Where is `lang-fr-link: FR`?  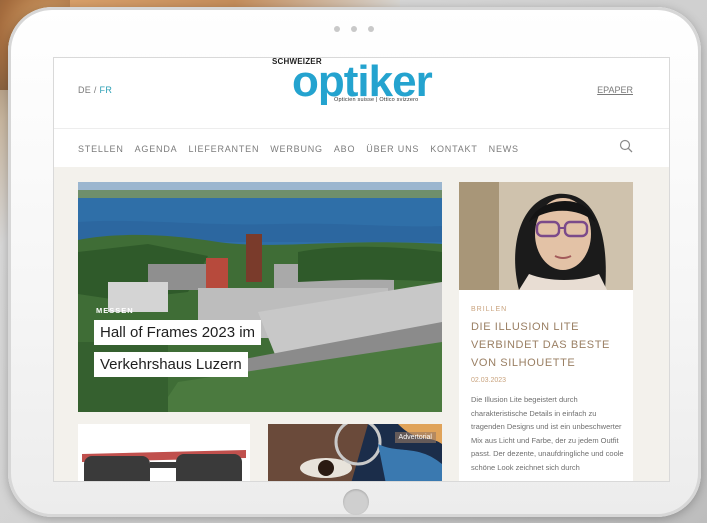
lang-fr-link: FR is located at coordinates (106, 90).